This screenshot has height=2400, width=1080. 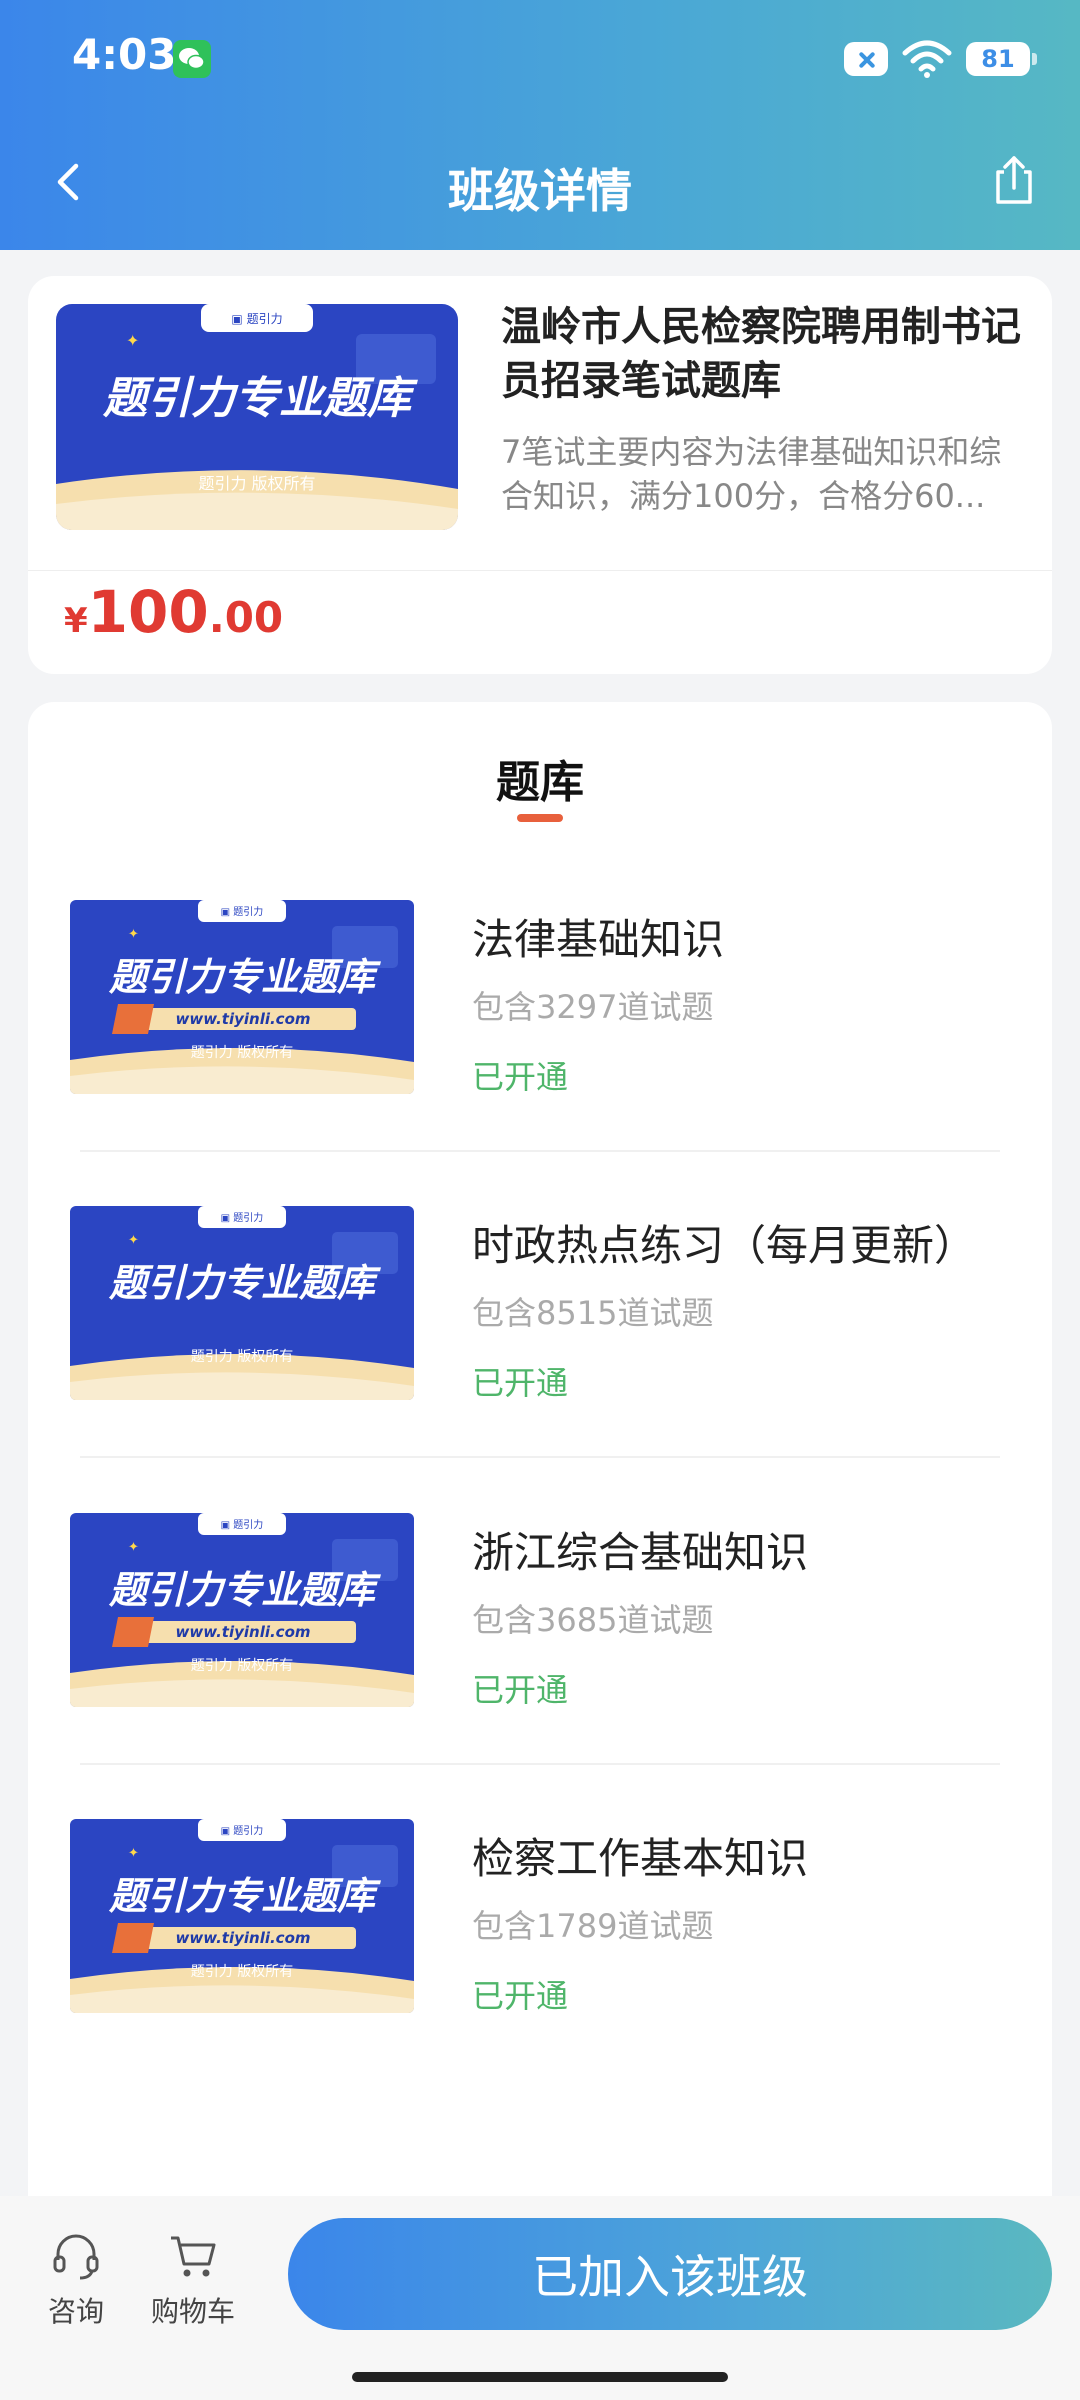 I want to click on consult-button: 咨询, so click(x=76, y=2280).